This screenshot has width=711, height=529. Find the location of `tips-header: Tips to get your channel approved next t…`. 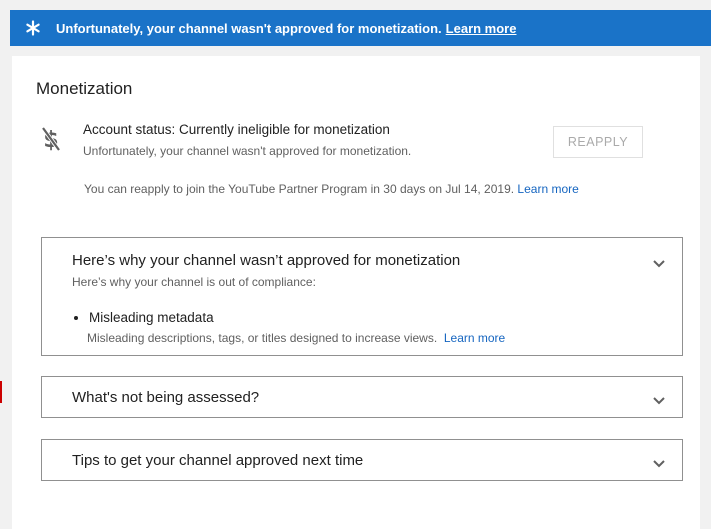

tips-header: Tips to get your channel approved next t… is located at coordinates (217, 460).